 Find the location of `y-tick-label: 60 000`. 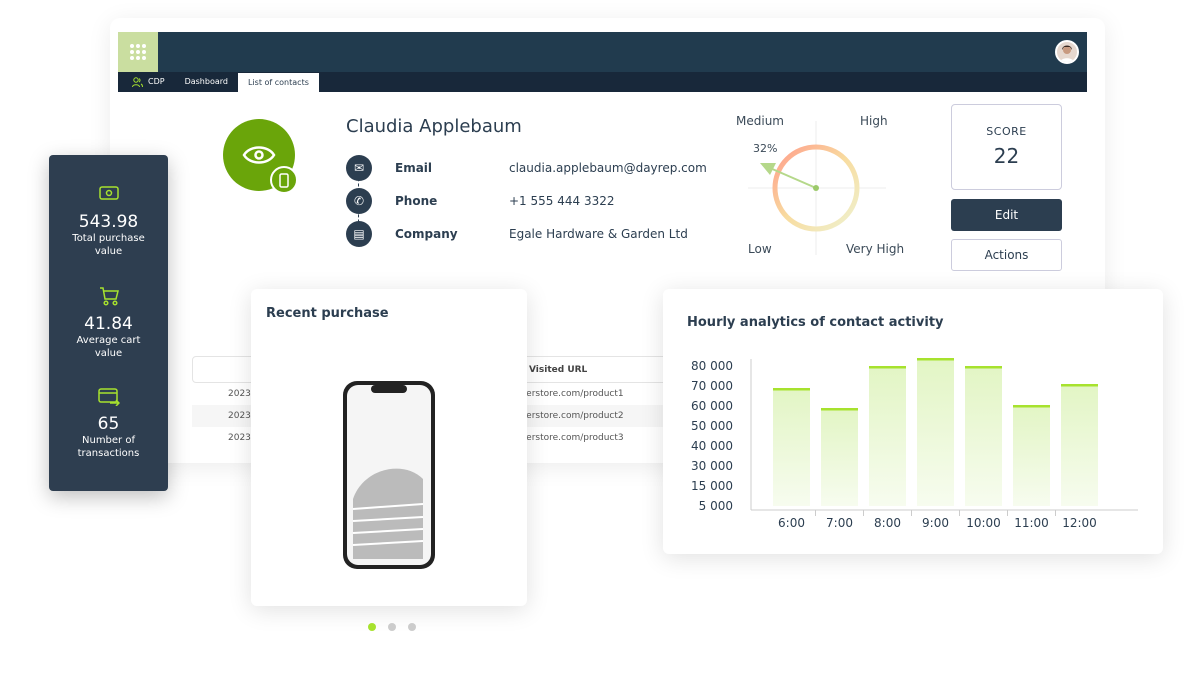

y-tick-label: 60 000 is located at coordinates (712, 406).